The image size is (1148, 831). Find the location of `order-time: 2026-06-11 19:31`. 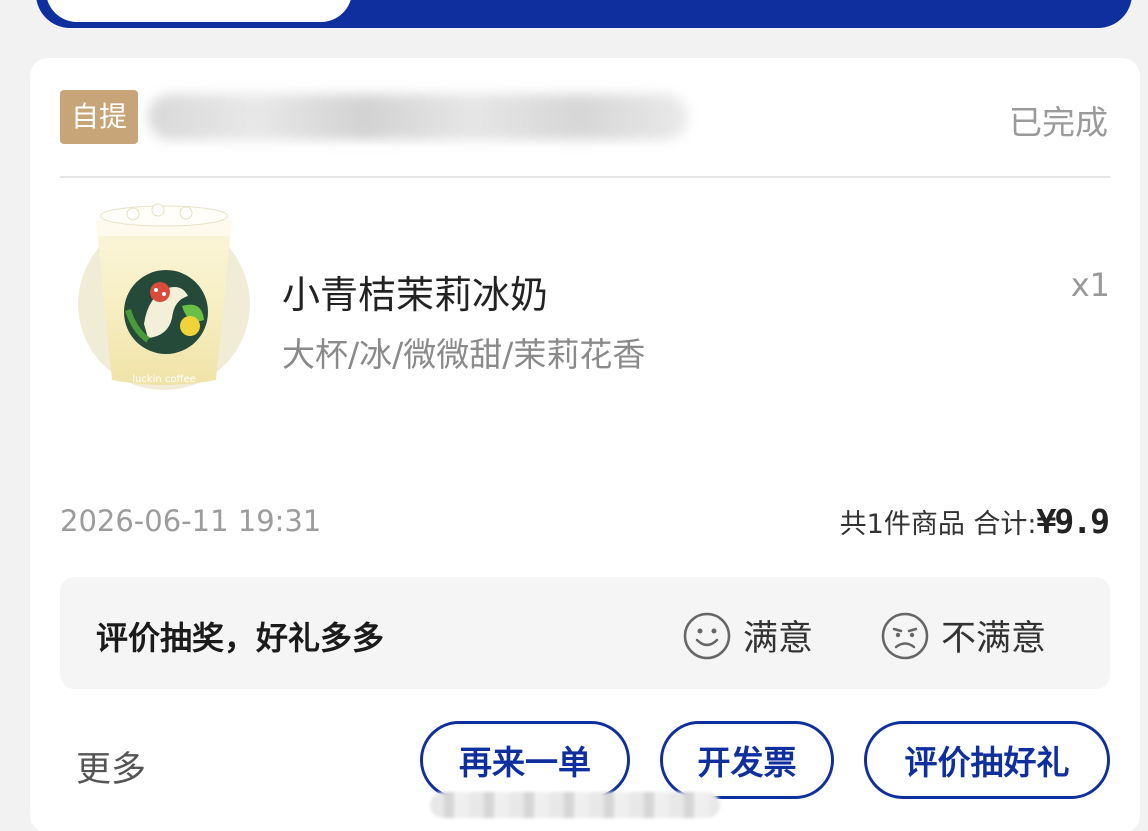

order-time: 2026-06-11 19:31 is located at coordinates (191, 521).